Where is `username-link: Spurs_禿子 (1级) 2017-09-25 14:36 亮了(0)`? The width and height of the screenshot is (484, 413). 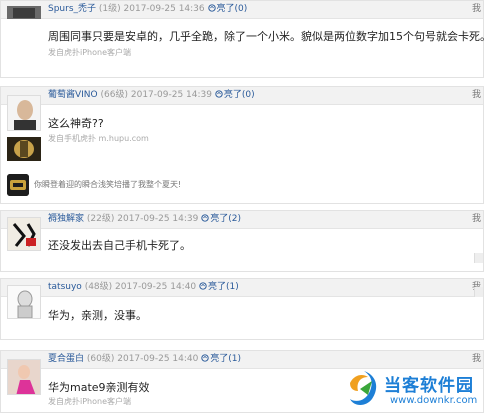
username-link: Spurs_禿子 (1级) 2017-09-25 14:36 亮了(0) is located at coordinates (147, 9).